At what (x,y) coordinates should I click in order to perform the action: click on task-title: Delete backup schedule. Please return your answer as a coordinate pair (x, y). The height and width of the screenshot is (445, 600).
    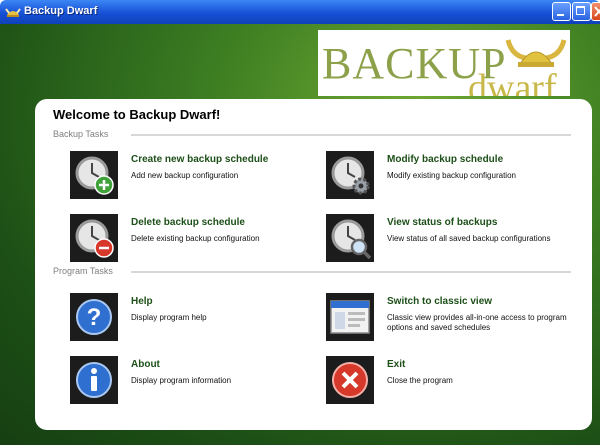
    Looking at the image, I should click on (188, 222).